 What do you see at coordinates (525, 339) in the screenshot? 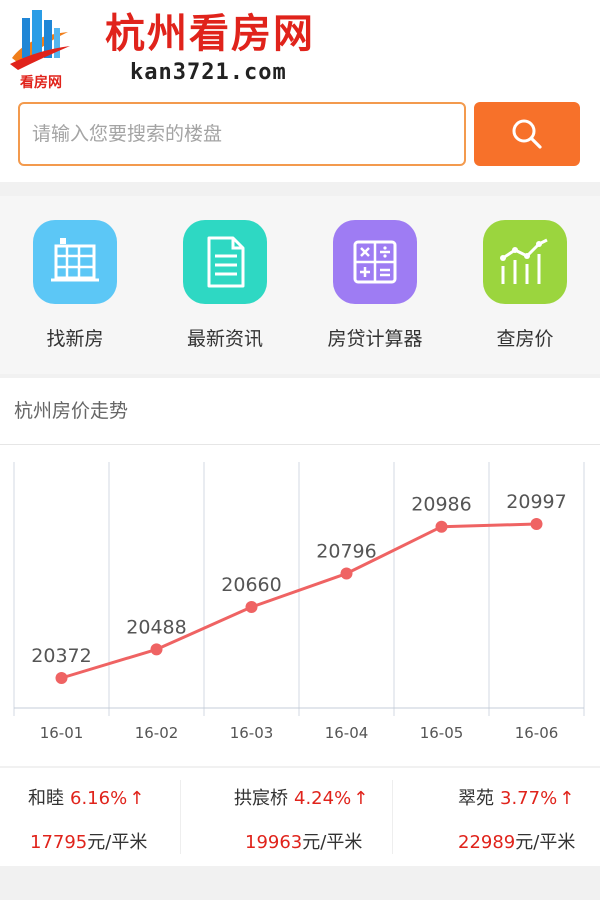
I see `nav-label: 查房价` at bounding box center [525, 339].